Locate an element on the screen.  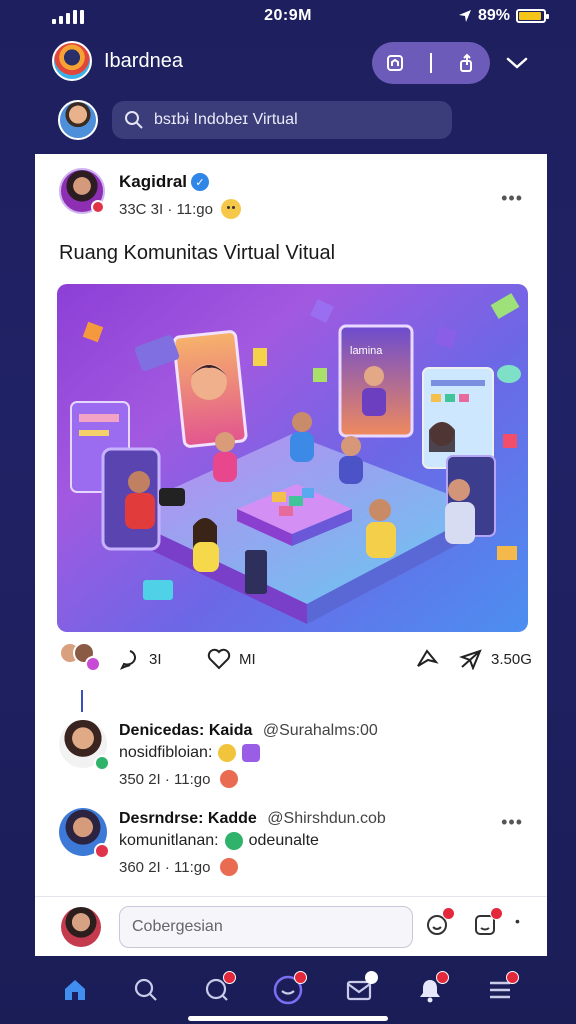
divider is located at coordinates (430, 63).